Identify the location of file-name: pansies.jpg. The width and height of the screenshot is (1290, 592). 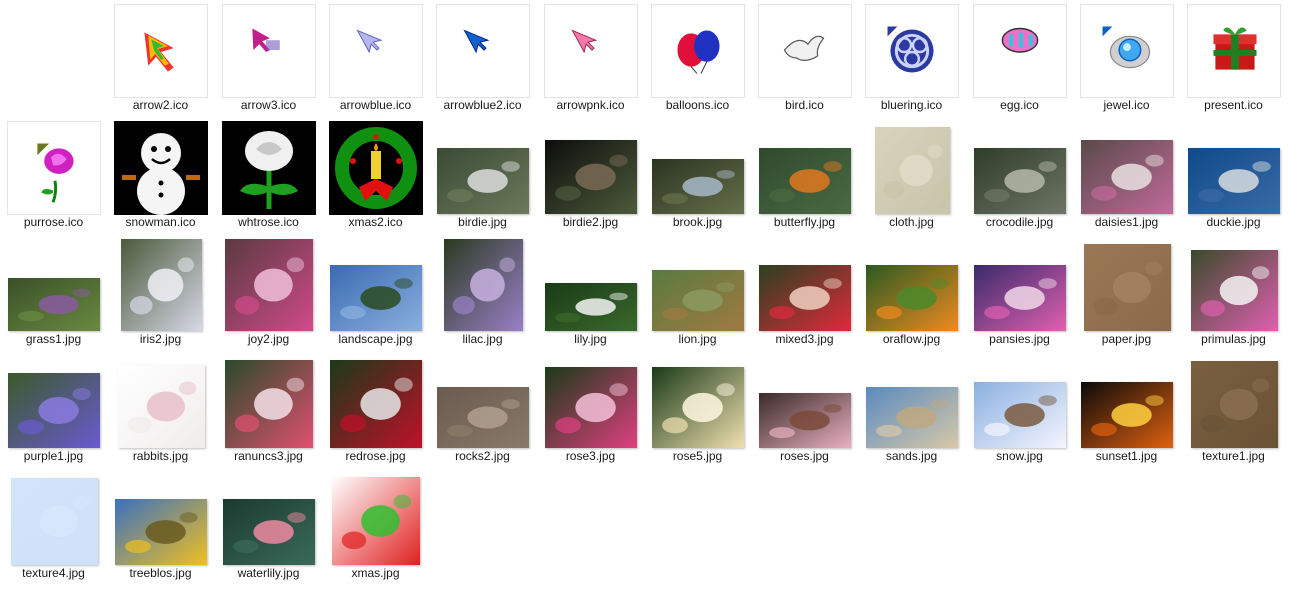
(1019, 339).